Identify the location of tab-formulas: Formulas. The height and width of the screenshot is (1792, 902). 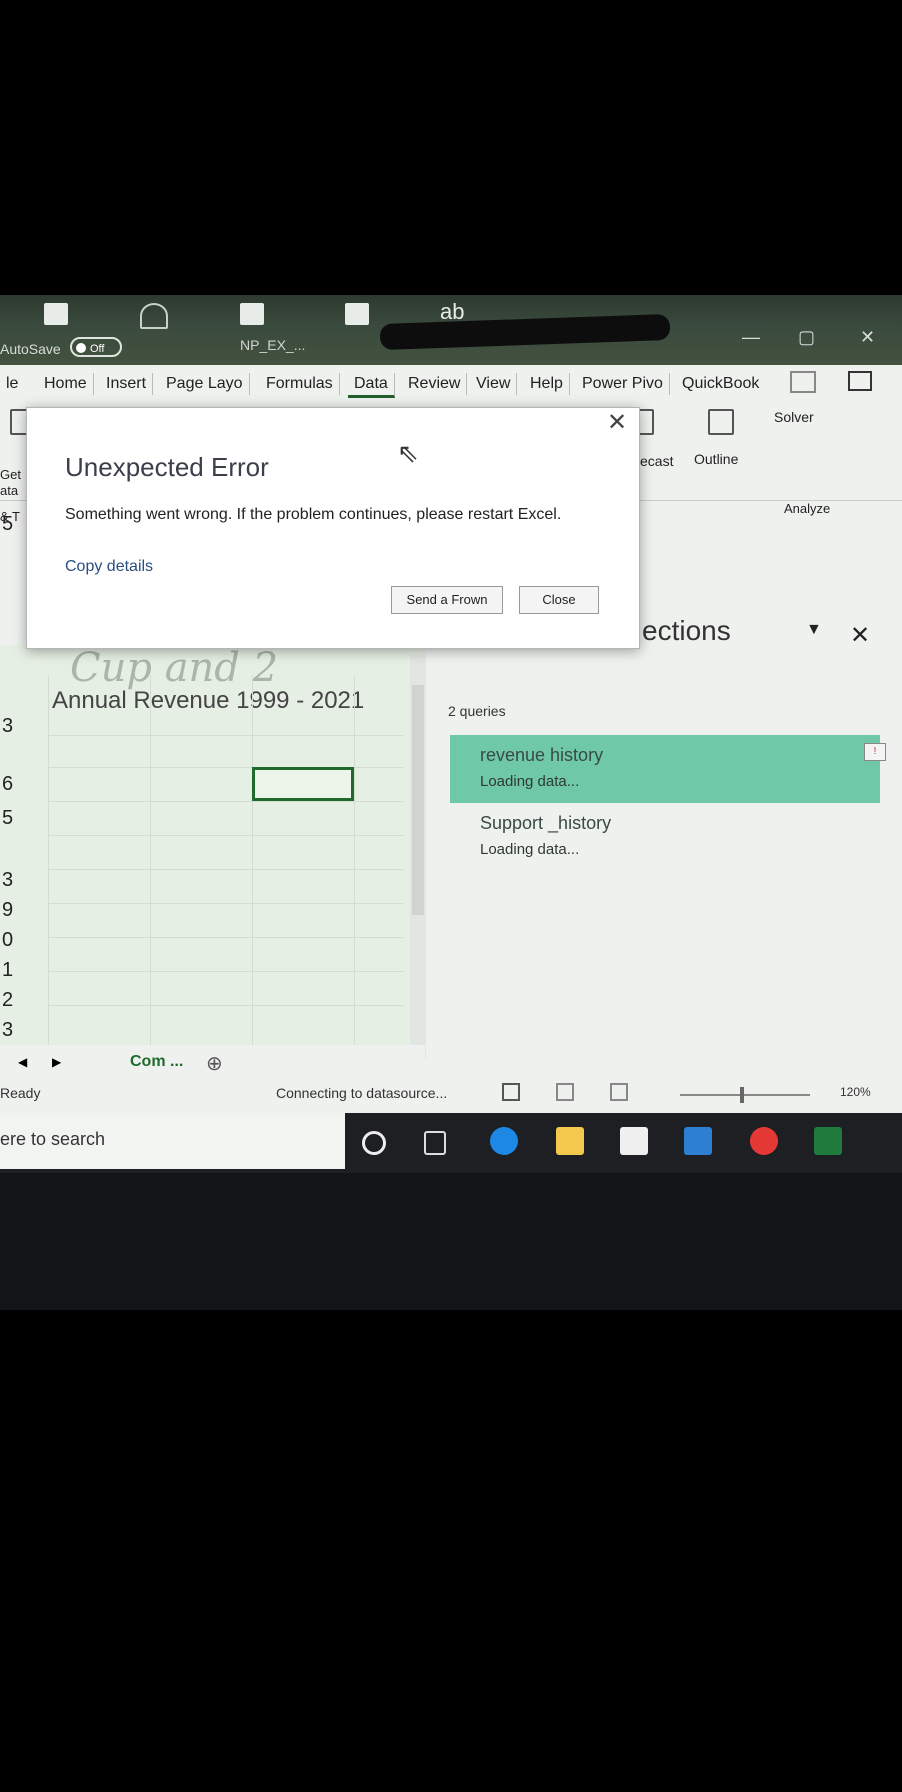
(300, 384).